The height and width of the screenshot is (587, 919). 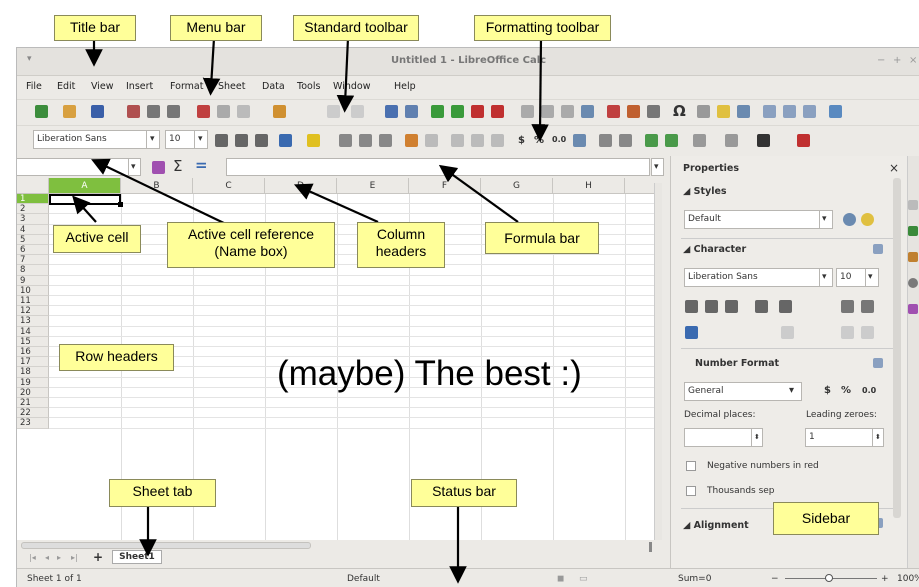 What do you see at coordinates (826, 518) in the screenshot?
I see `callout-sidebar: Sidebar` at bounding box center [826, 518].